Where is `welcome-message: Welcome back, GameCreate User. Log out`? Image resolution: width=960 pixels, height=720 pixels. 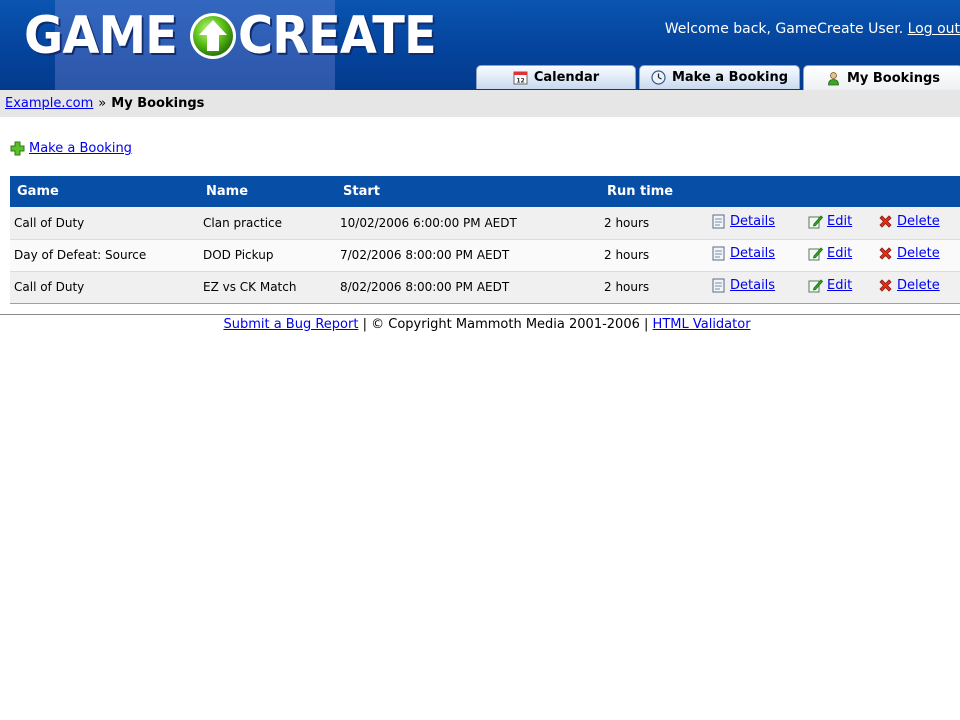
welcome-message: Welcome back, GameCreate User. Log out is located at coordinates (812, 29).